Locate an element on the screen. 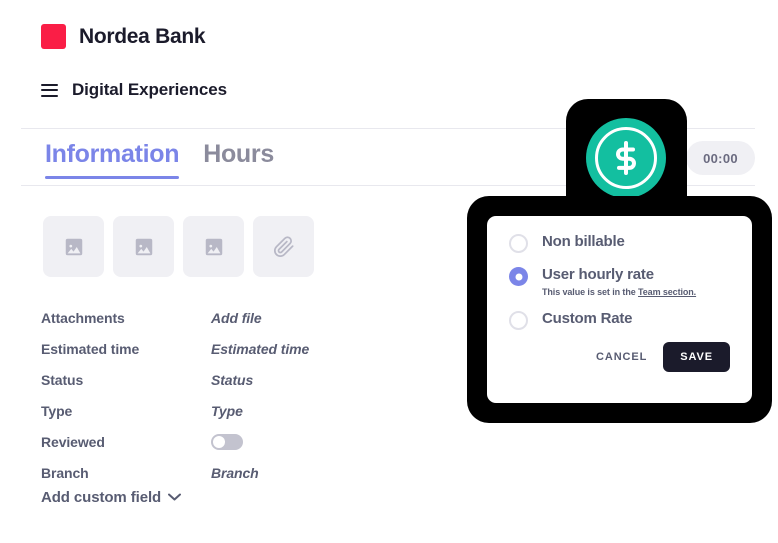 The height and width of the screenshot is (543, 778). radio-custom-rate is located at coordinates (518, 320).